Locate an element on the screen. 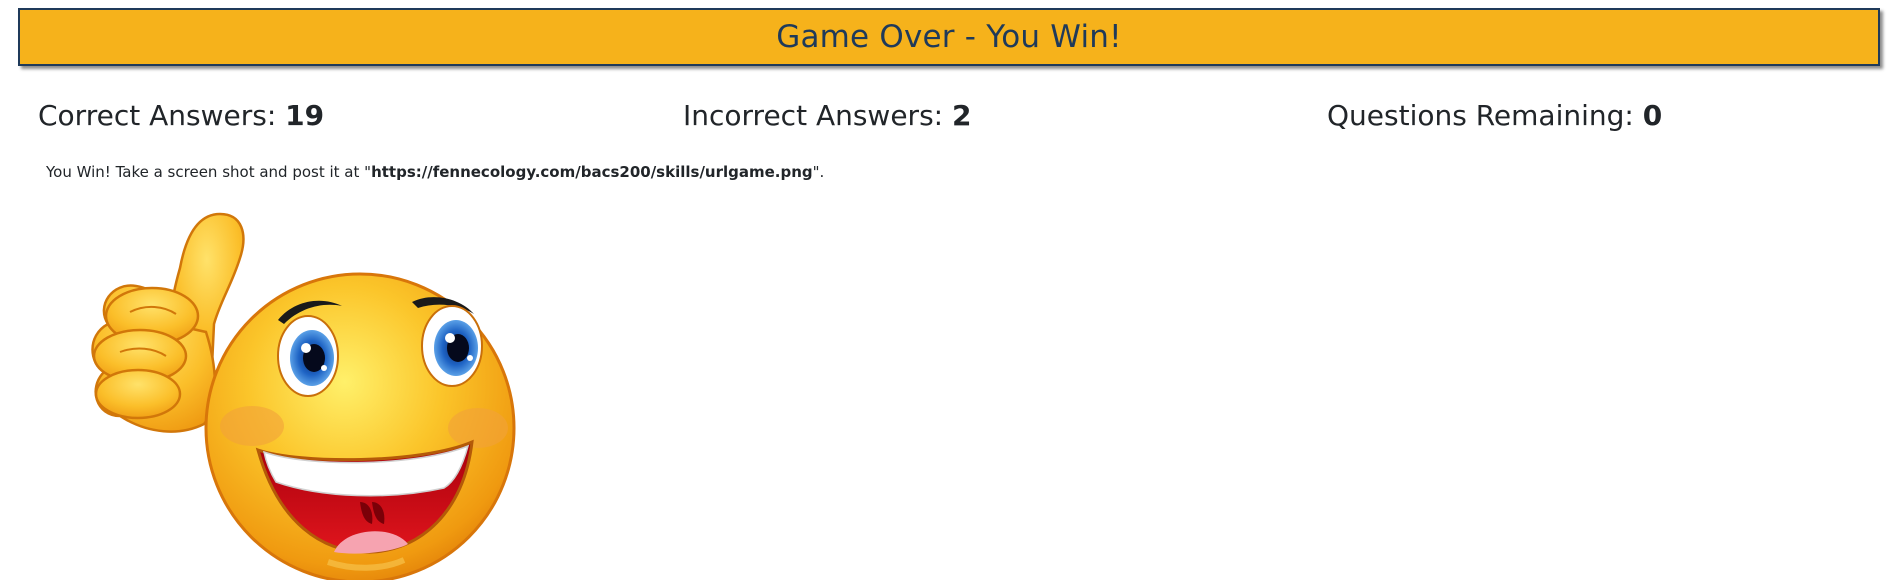  questions-remaining-stat: Questions Remaining: 0 is located at coordinates (1494, 115).